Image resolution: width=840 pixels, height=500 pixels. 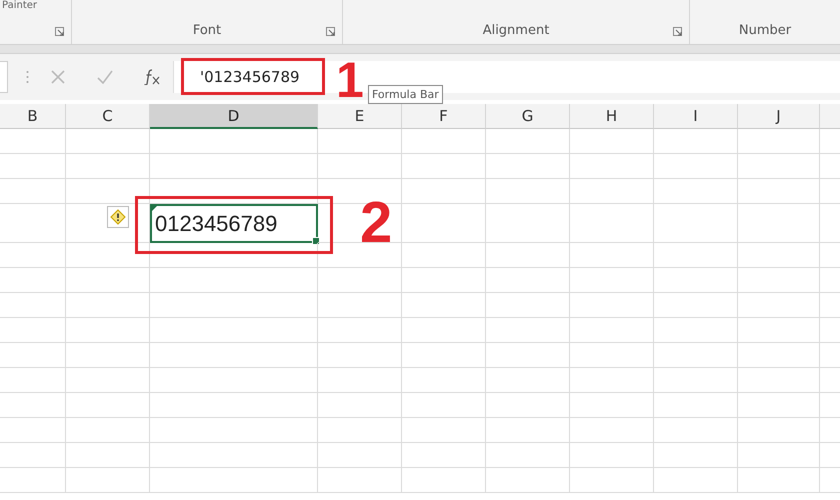 I want to click on column-header: D, so click(x=234, y=116).